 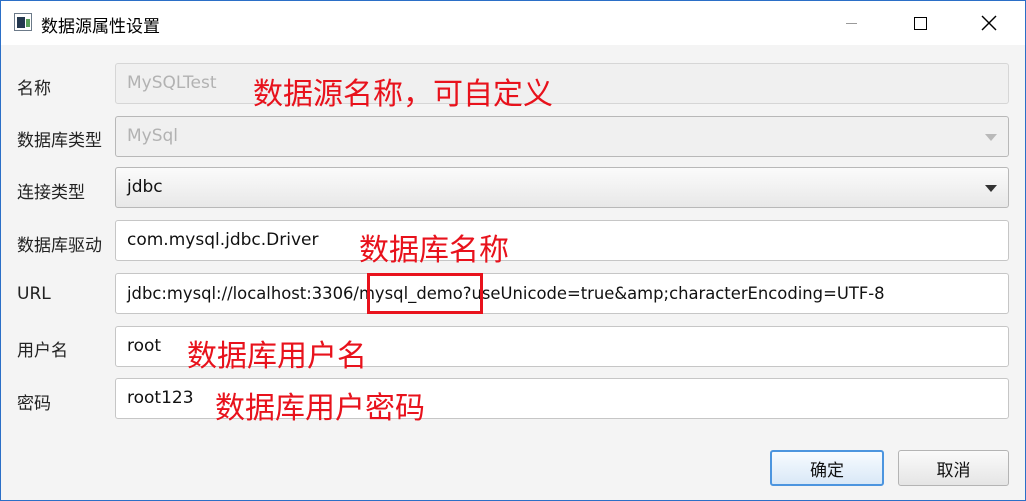 What do you see at coordinates (172, 83) in the screenshot?
I see `name-value: MySQLTest` at bounding box center [172, 83].